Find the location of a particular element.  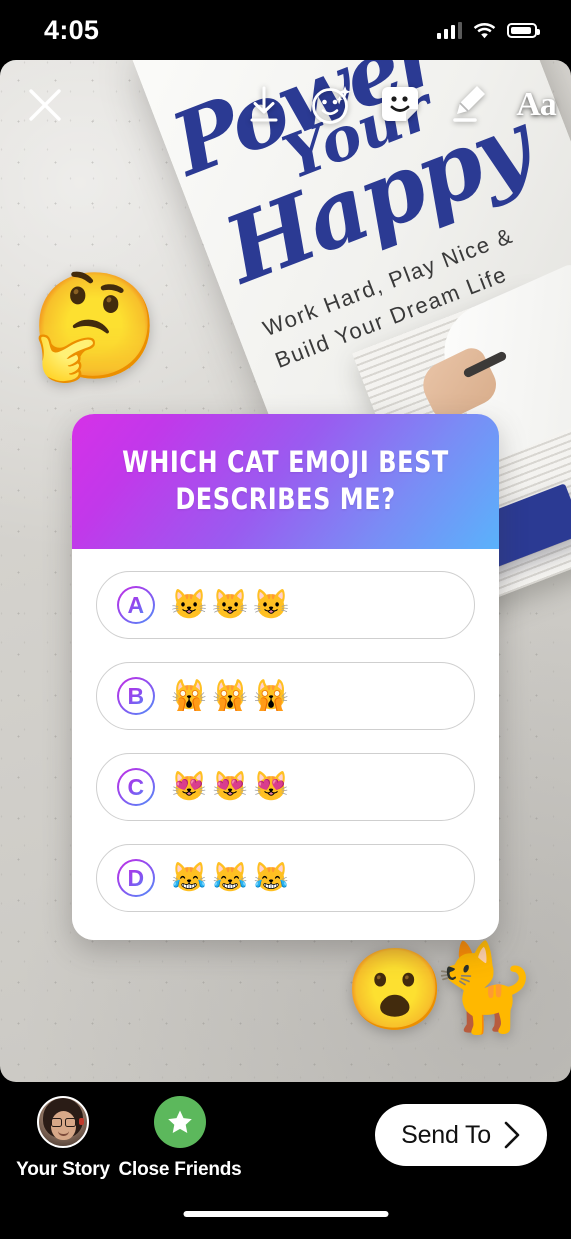

draw-button is located at coordinates (468, 105).